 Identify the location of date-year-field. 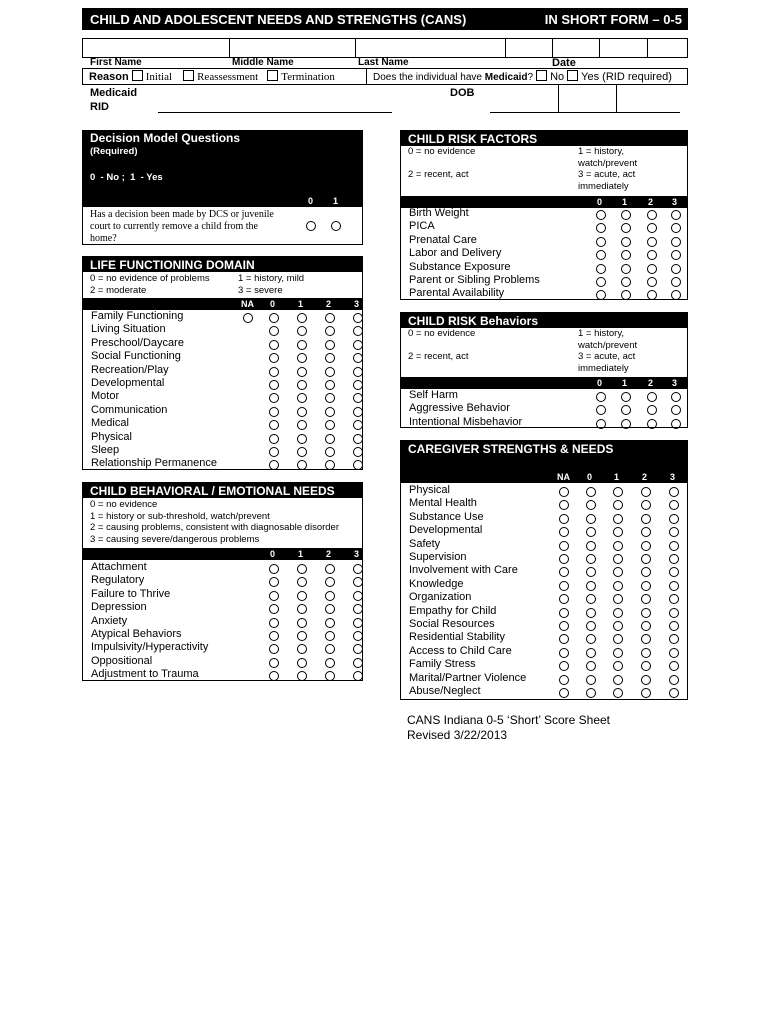
(623, 48).